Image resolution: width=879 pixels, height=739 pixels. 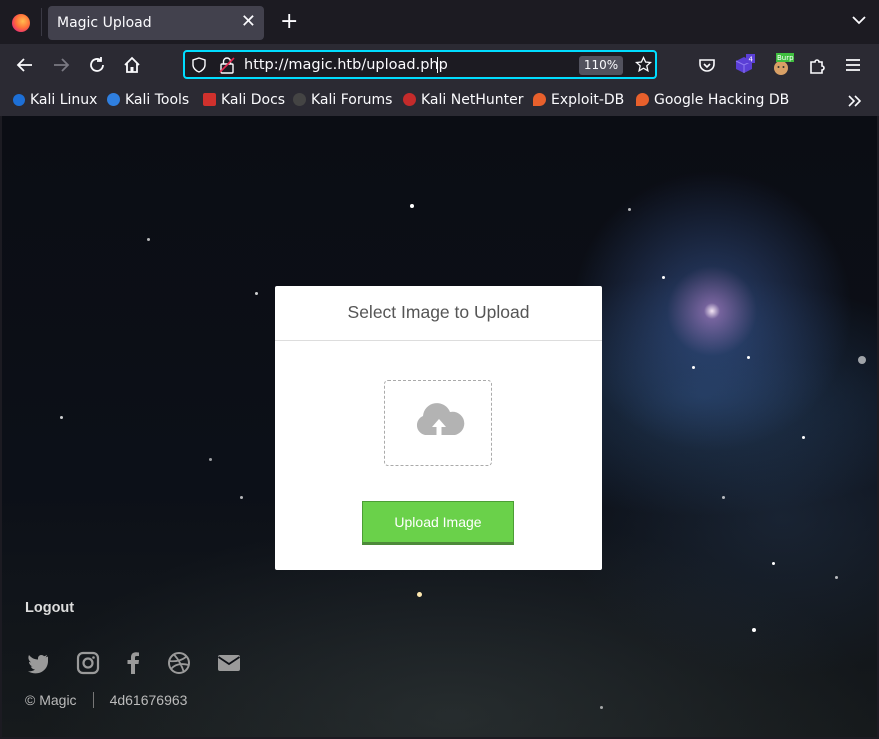 I want to click on bookmark-star-icon, so click(x=643, y=64).